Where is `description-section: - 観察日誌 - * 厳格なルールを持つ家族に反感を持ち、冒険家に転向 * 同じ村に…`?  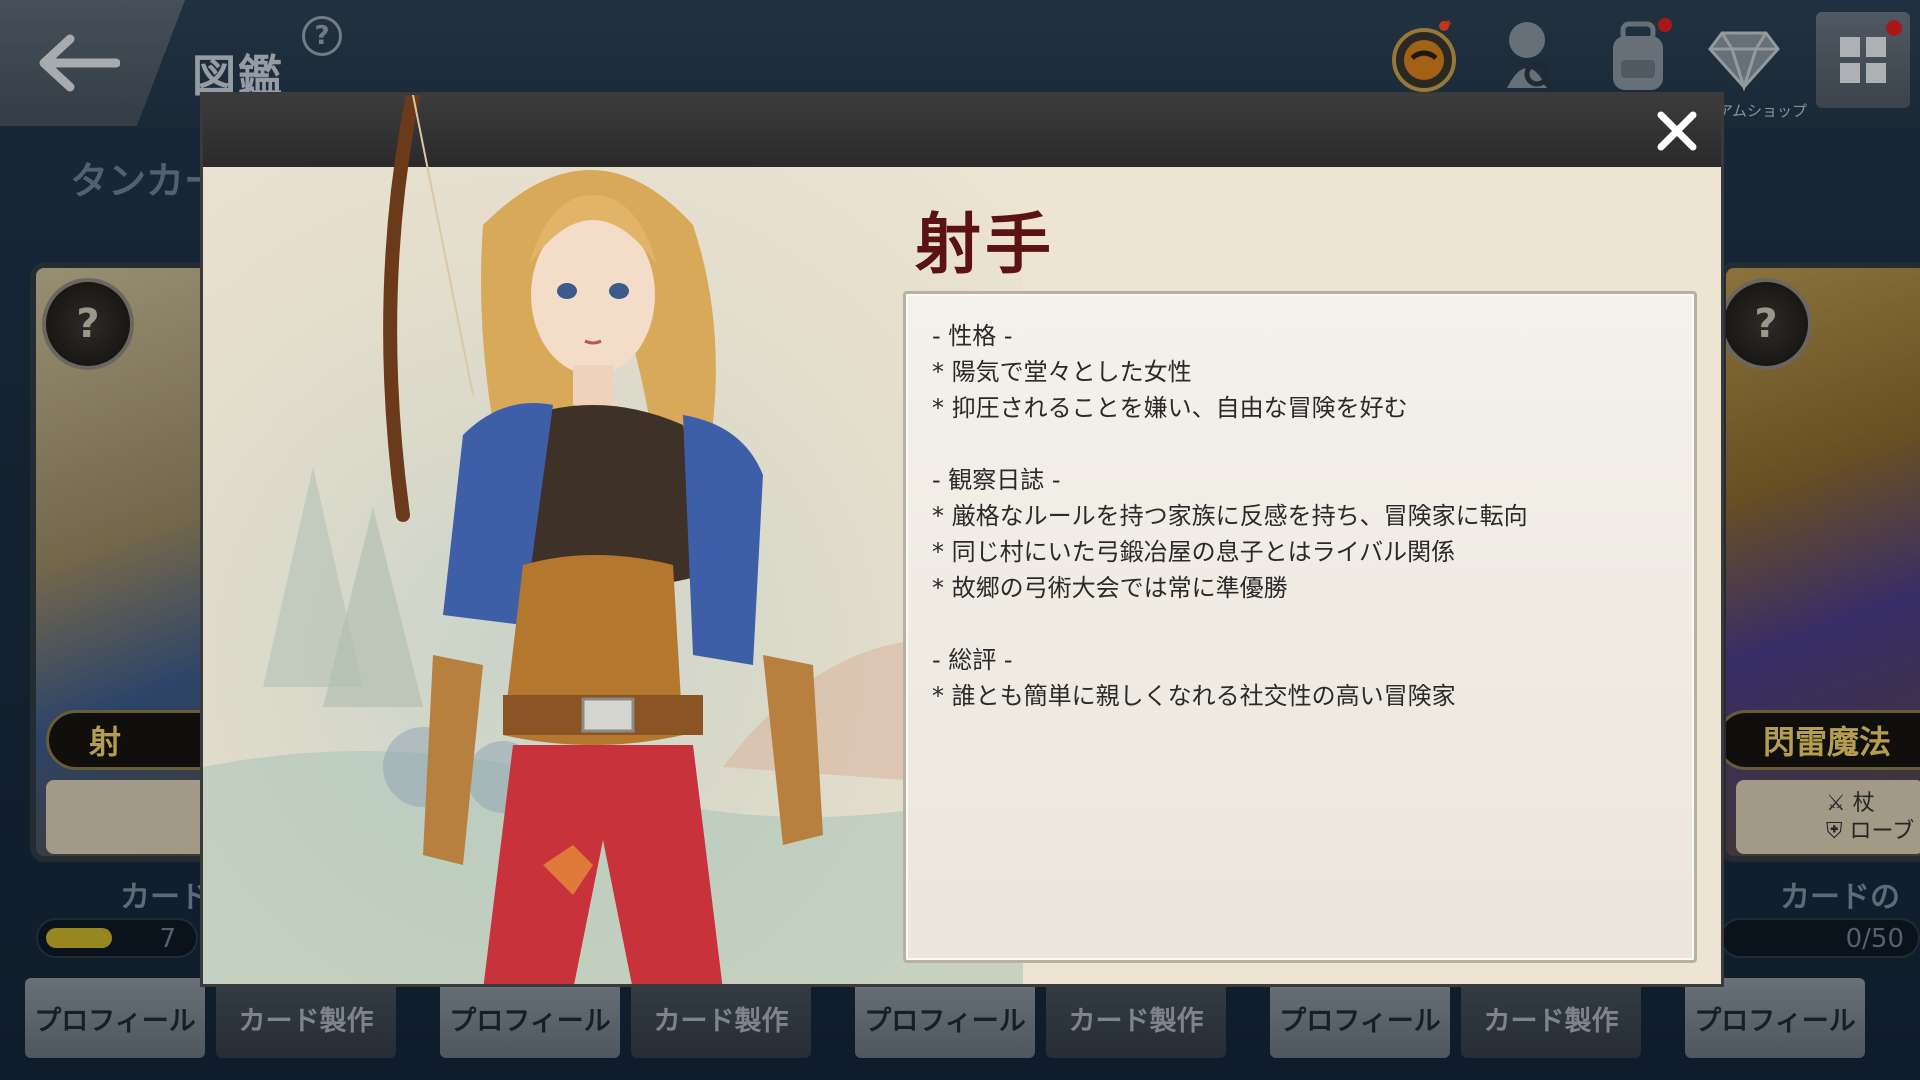 description-section: - 観察日誌 - * 厳格なルールを持つ家族に反感を持ち、冒険家に転向 * 同じ村に… is located at coordinates (1300, 534).